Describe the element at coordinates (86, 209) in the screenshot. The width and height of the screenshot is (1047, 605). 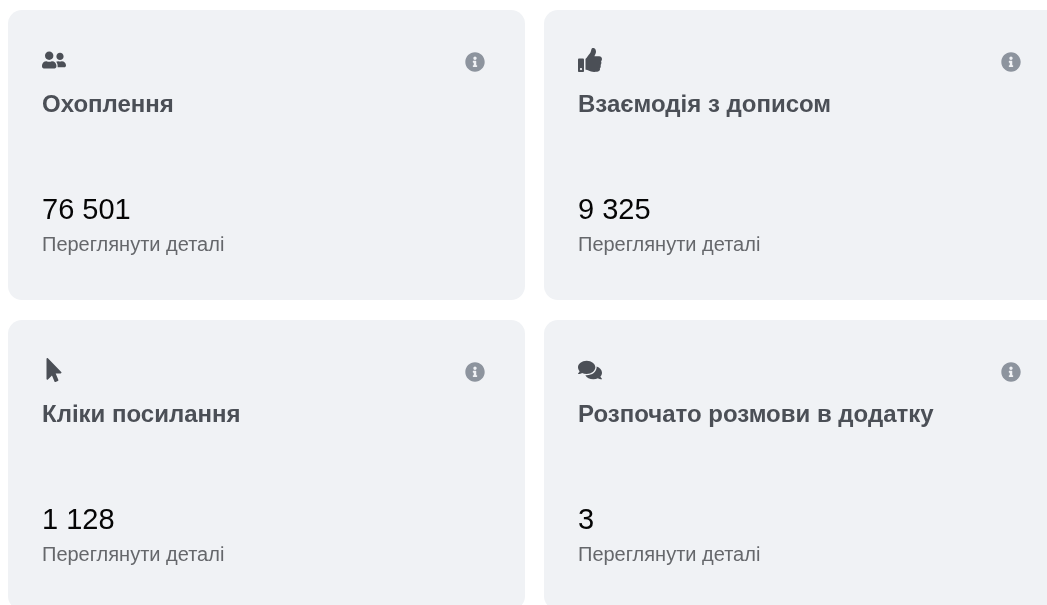
I see `metric-value: 76 501` at that location.